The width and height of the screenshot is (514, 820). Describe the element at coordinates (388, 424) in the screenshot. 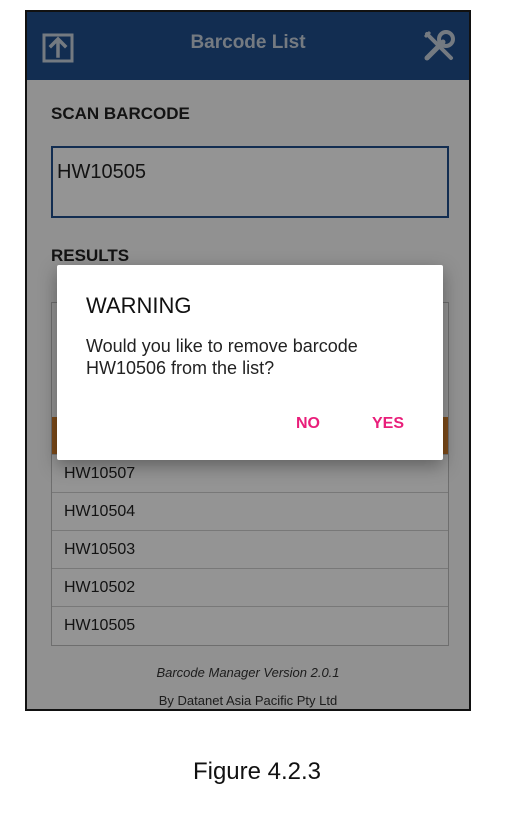

I see `yes-button: YES` at that location.